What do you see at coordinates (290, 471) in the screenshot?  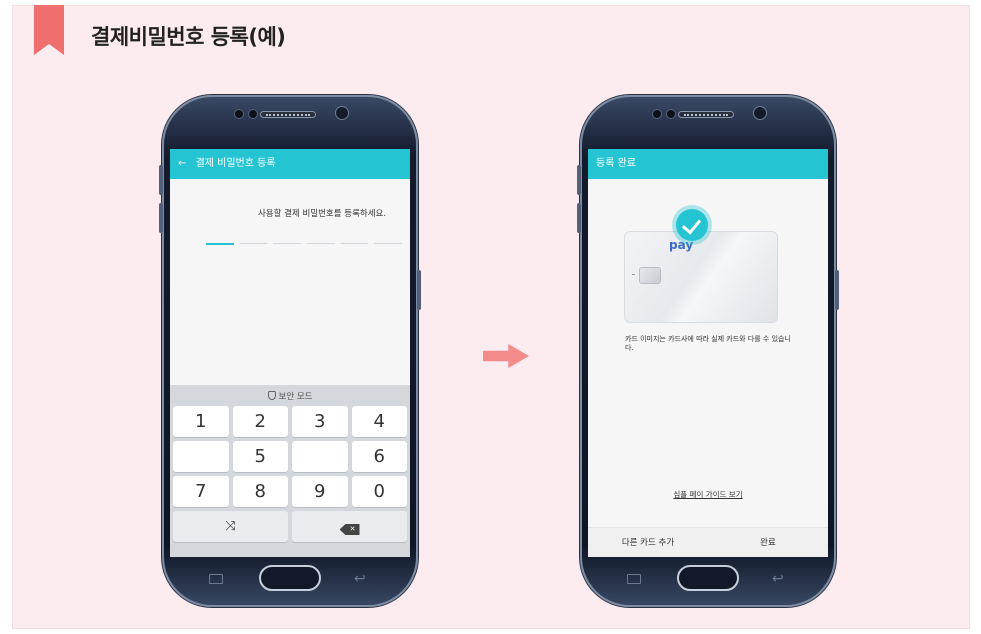 I see `secure-keypad: 보안 모드 1 2 3 4 5 6 7 8 9 0 ⤨ ✕` at bounding box center [290, 471].